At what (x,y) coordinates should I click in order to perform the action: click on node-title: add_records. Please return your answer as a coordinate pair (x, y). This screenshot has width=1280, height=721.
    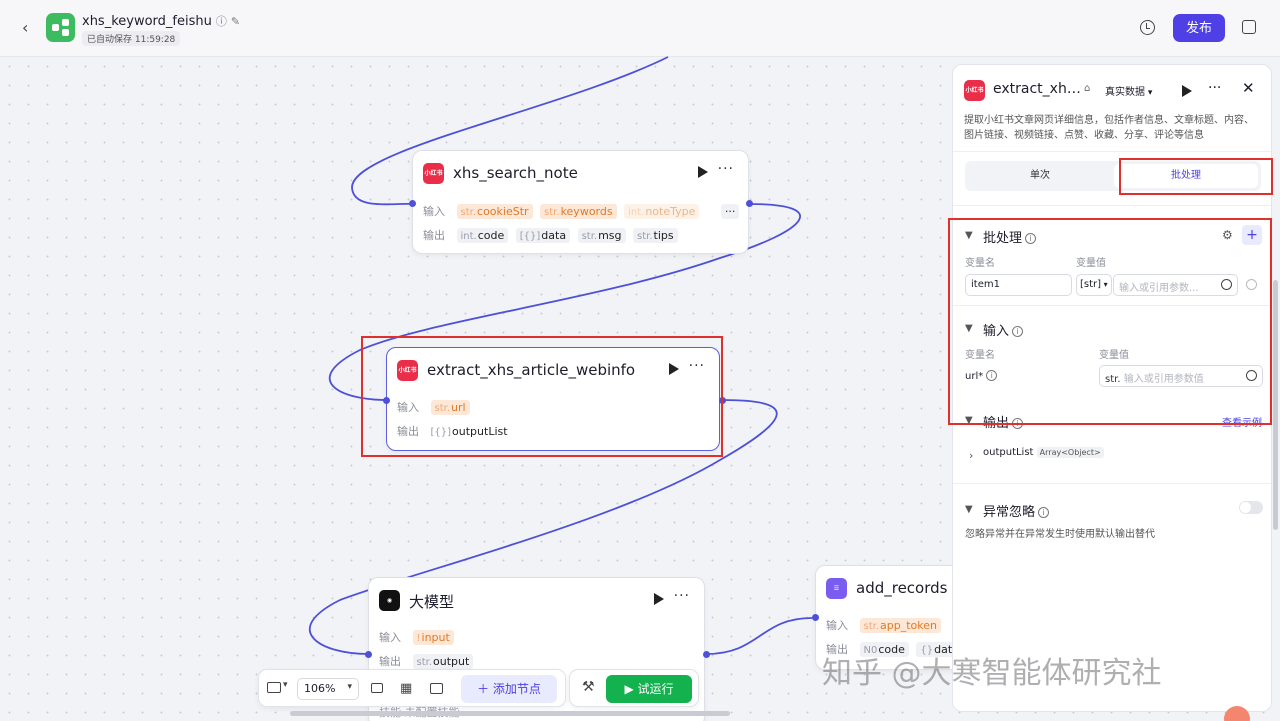
    Looking at the image, I should click on (902, 588).